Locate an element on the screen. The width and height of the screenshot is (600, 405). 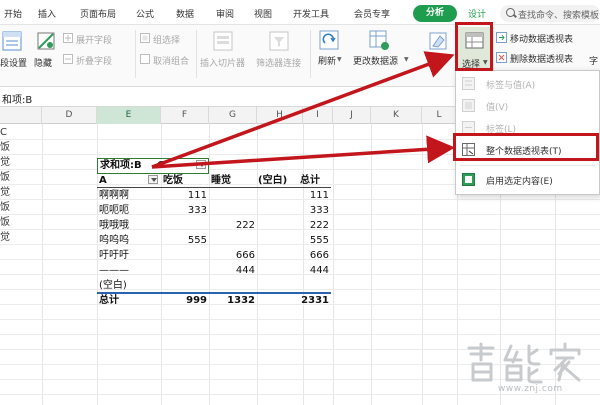
formula-content: 和项:B is located at coordinates (17, 98).